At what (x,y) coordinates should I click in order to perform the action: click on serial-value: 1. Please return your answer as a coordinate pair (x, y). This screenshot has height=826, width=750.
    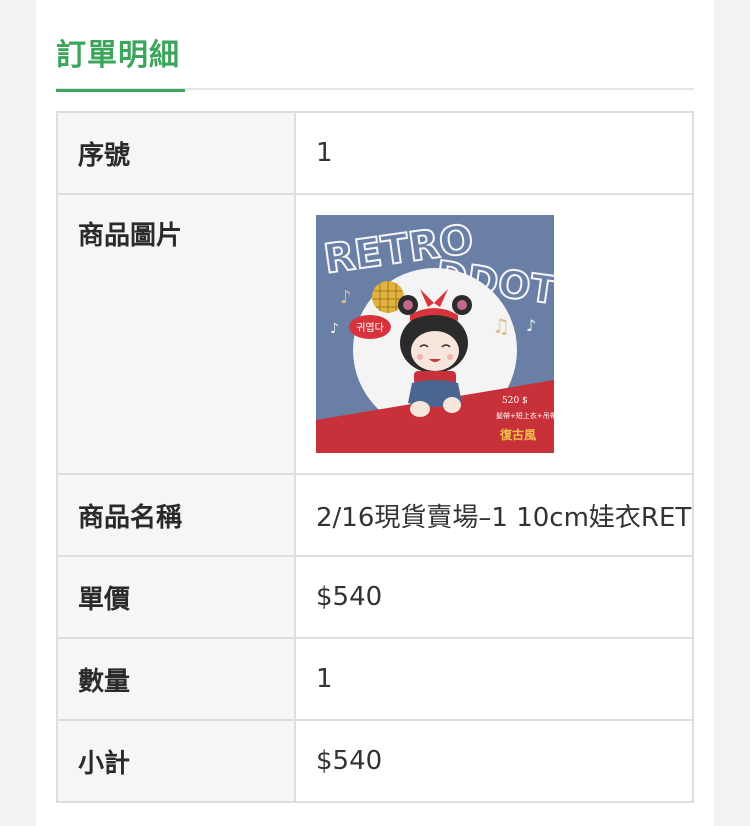
    Looking at the image, I should click on (494, 153).